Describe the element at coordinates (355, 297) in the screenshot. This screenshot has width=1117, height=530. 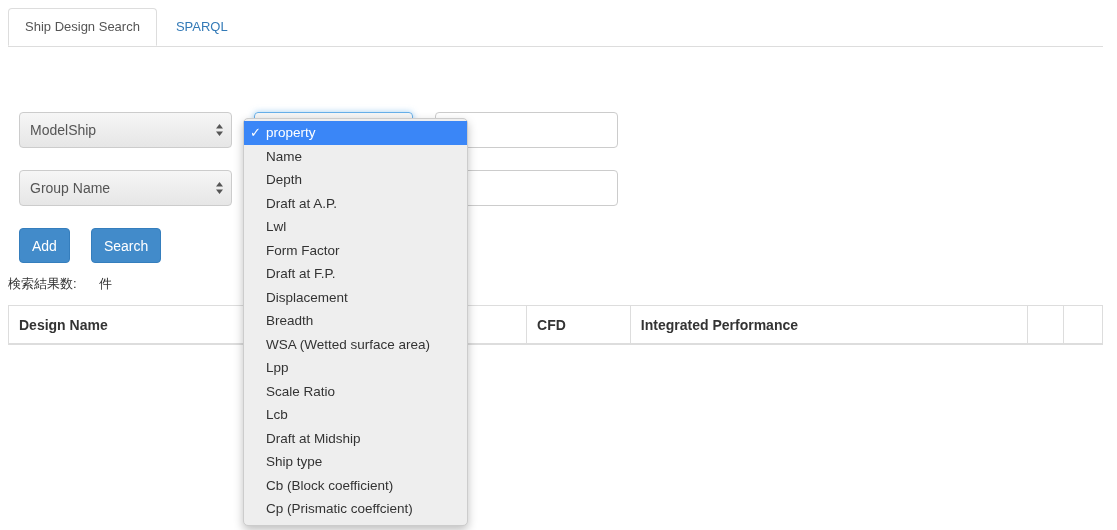
I see `dropdown-option: Displacement` at that location.